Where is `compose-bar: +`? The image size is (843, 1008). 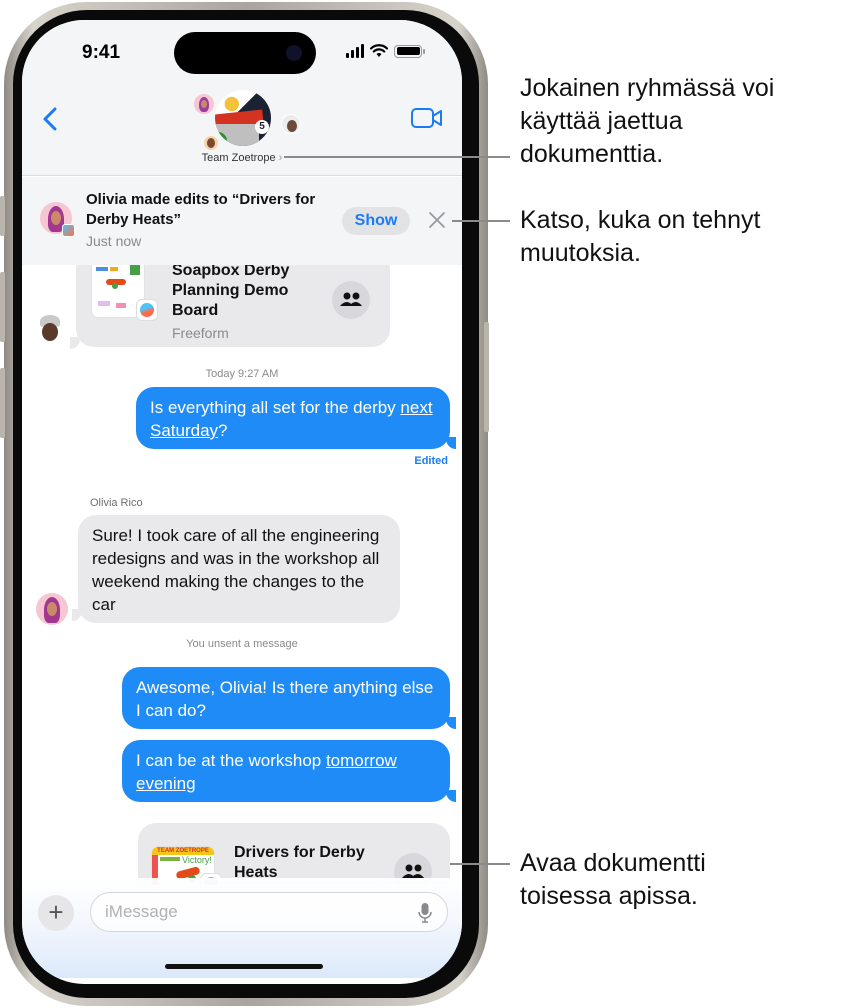 compose-bar: + is located at coordinates (242, 928).